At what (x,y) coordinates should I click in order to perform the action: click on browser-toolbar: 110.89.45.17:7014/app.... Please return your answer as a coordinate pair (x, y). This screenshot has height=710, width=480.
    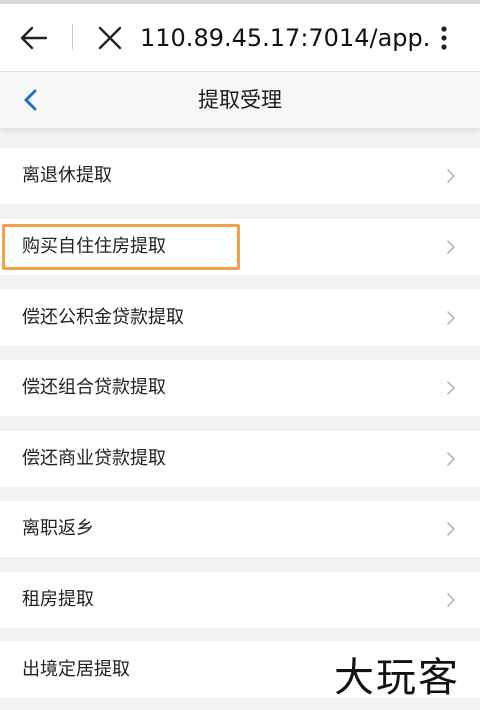
    Looking at the image, I should click on (240, 36).